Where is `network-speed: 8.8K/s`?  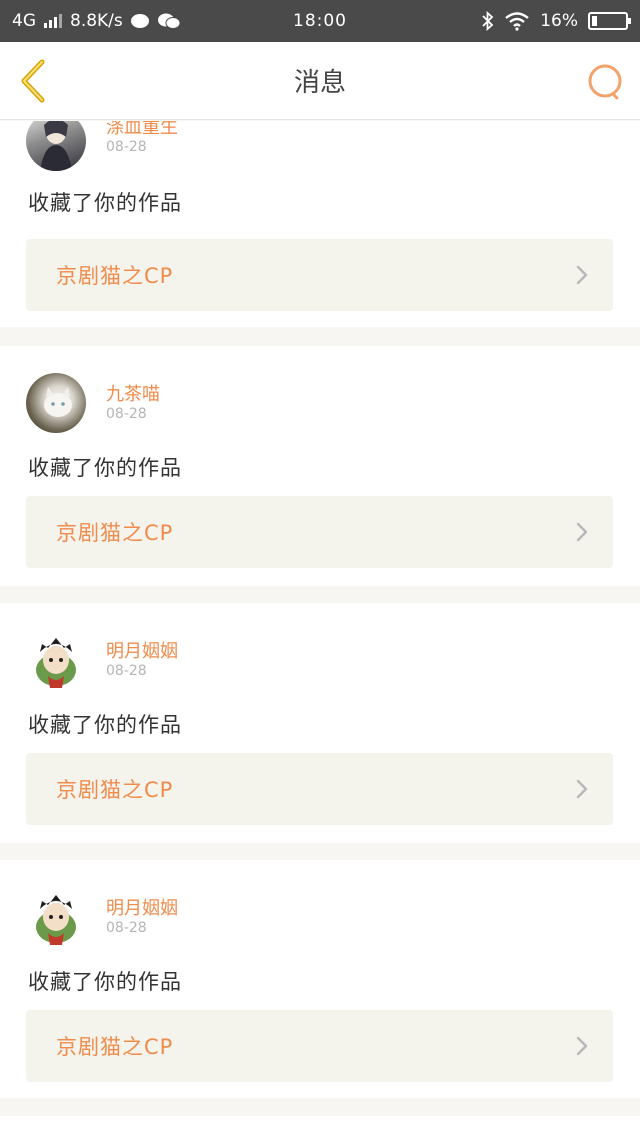 network-speed: 8.8K/s is located at coordinates (96, 21).